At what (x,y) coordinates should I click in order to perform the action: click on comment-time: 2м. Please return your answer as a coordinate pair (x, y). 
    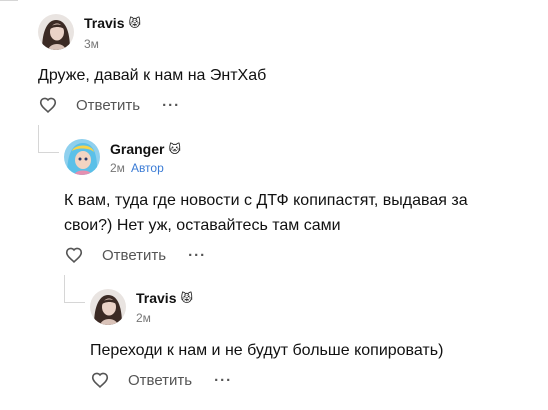
    Looking at the image, I should click on (143, 318).